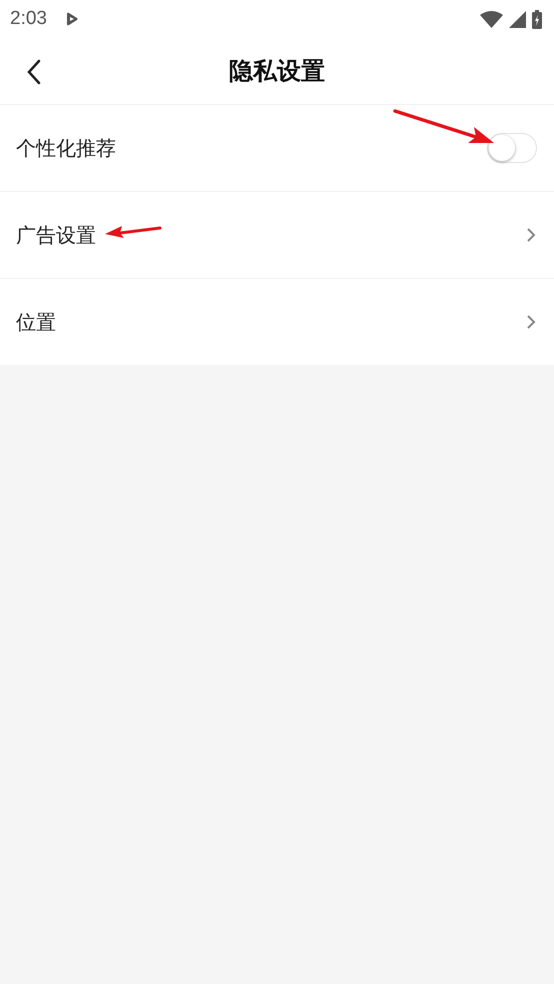  What do you see at coordinates (277, 148) in the screenshot?
I see `settings-row: 个性化推荐` at bounding box center [277, 148].